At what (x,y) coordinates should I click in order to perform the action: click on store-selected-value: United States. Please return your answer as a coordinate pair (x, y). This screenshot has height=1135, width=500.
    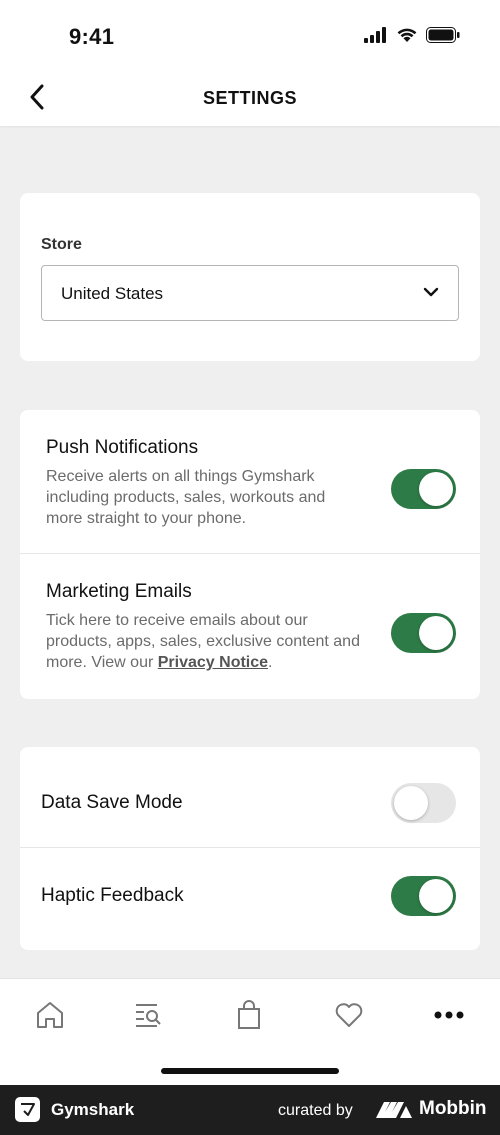
    Looking at the image, I should click on (112, 293).